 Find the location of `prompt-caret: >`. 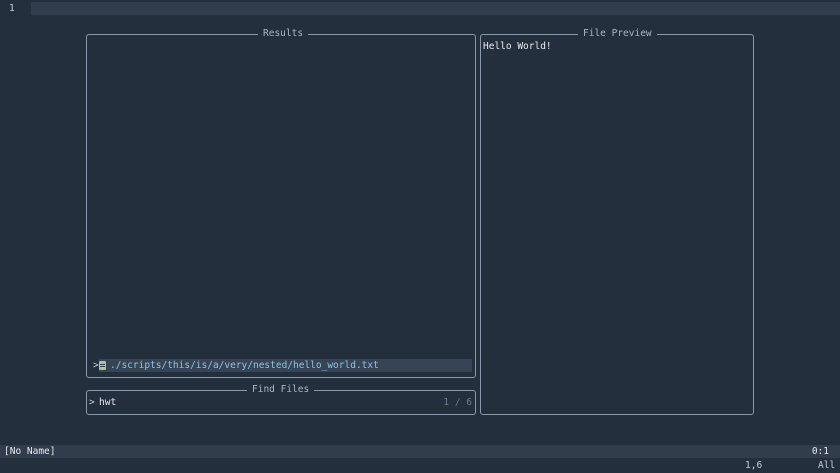

prompt-caret: > is located at coordinates (92, 402).